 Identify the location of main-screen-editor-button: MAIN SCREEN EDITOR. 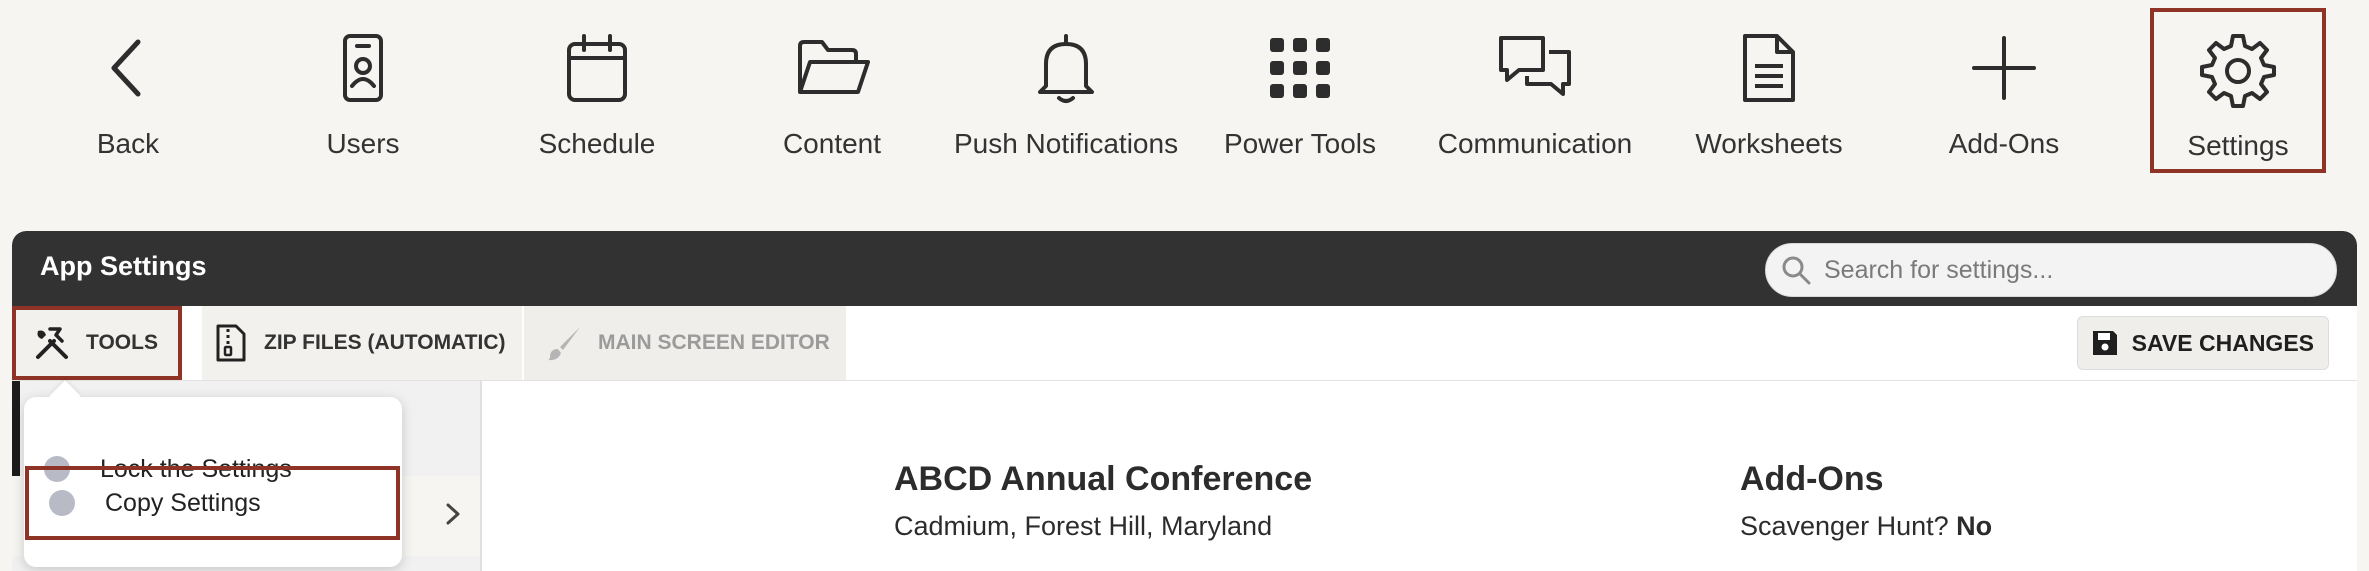
(685, 343).